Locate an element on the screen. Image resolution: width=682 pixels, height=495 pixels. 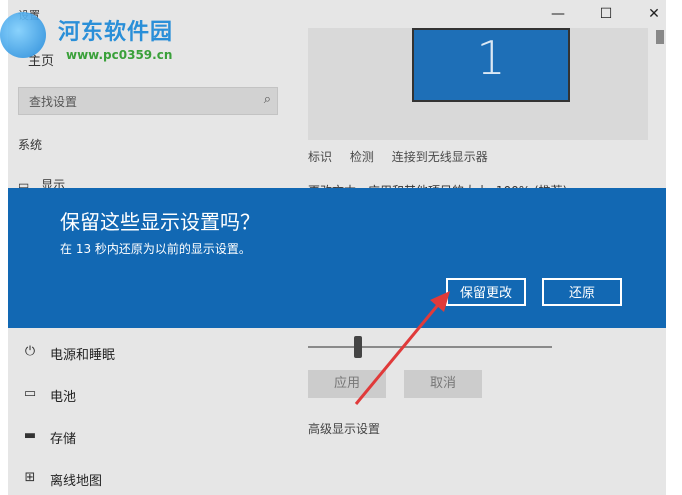
monitor-tile: 1 is located at coordinates (491, 65).